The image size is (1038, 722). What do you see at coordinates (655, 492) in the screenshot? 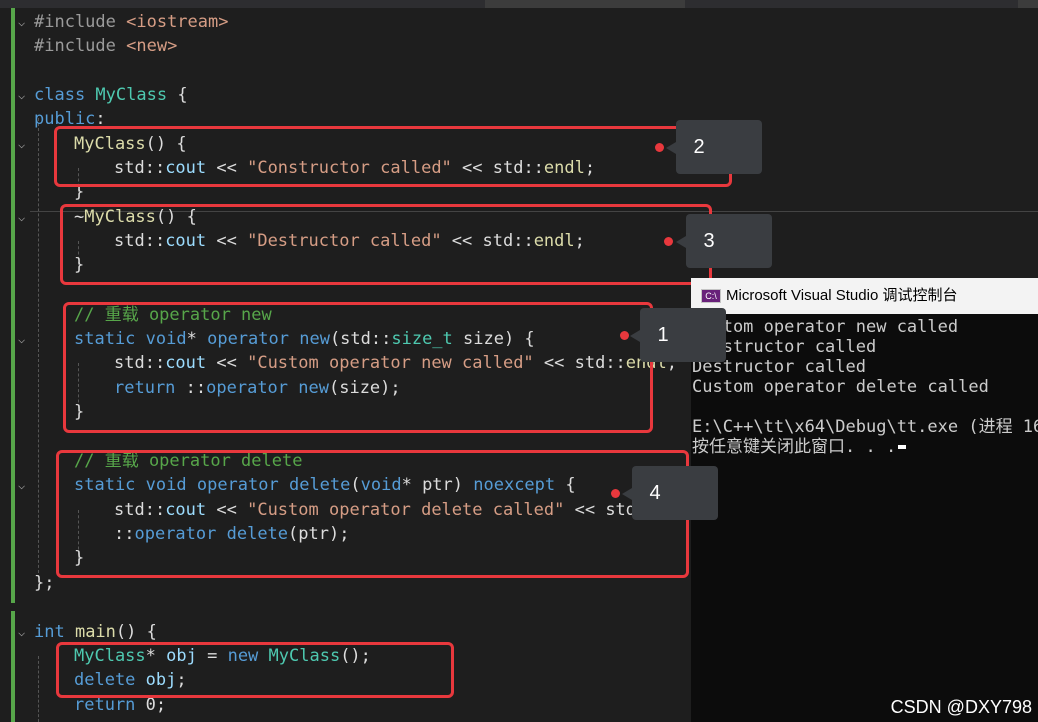
I see `badge-label: 4` at bounding box center [655, 492].